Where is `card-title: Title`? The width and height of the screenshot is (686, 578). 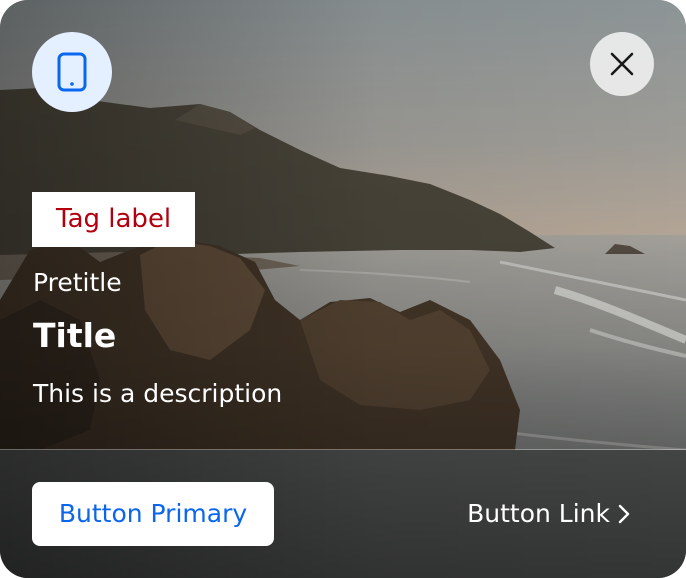 card-title: Title is located at coordinates (75, 335).